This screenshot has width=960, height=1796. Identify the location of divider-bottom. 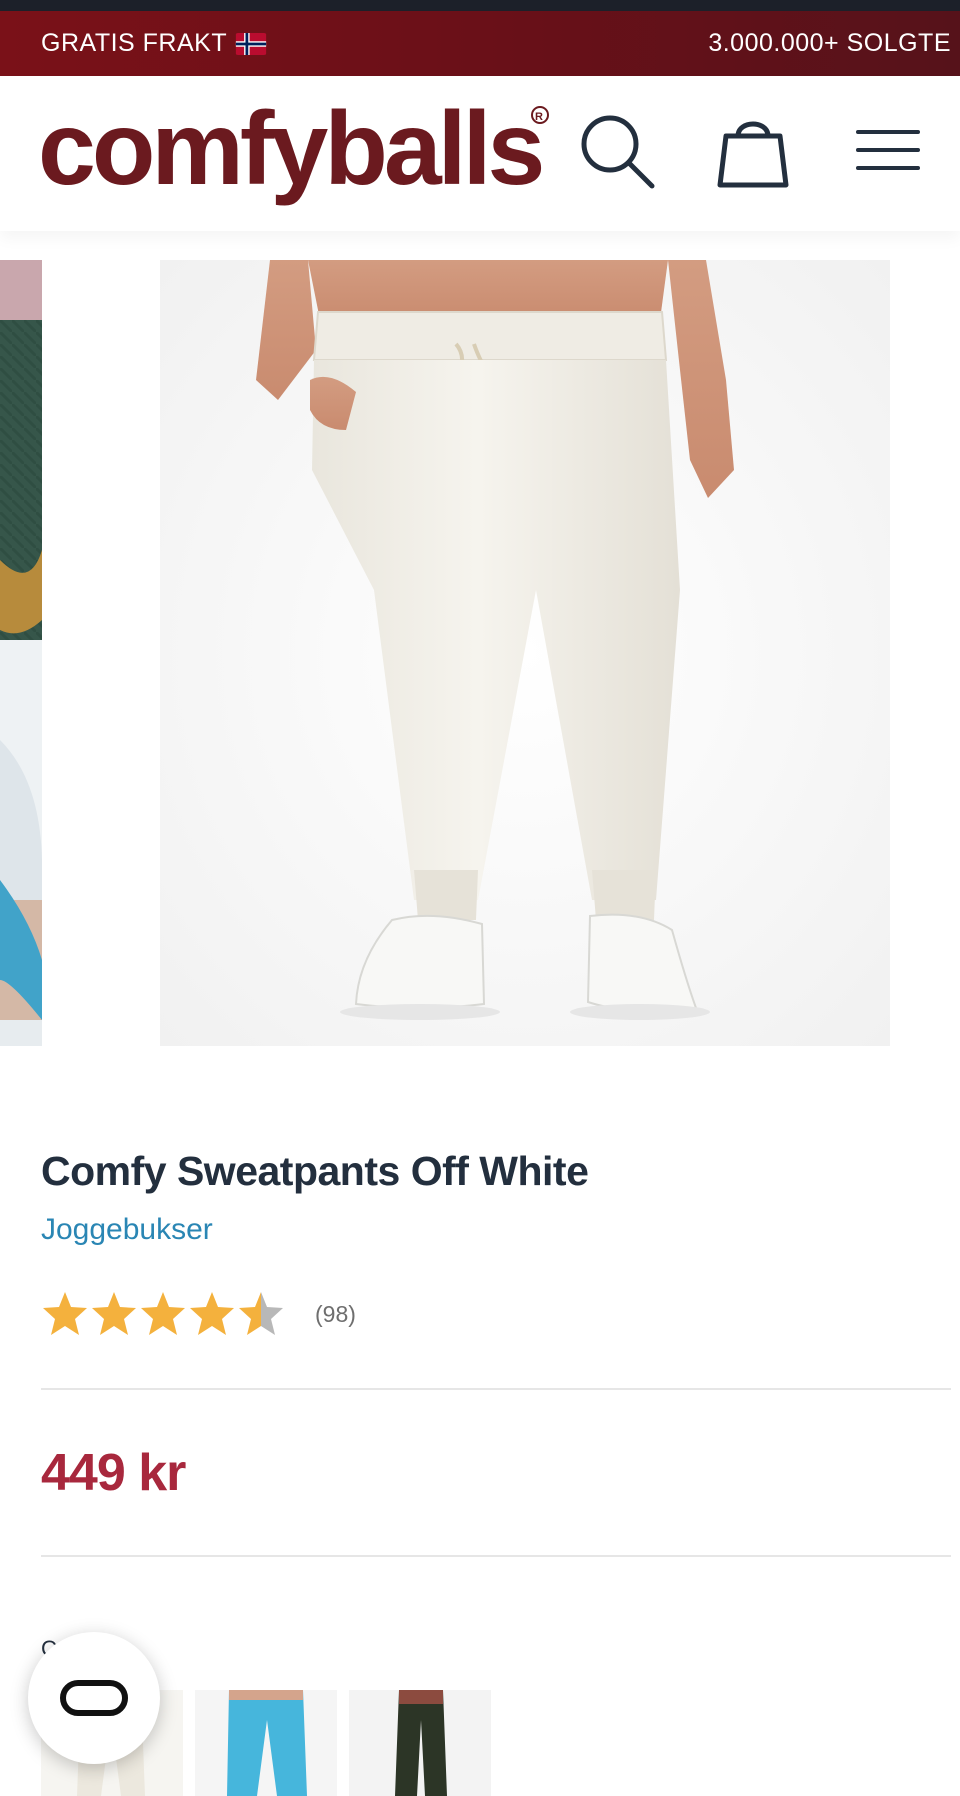
(496, 1556).